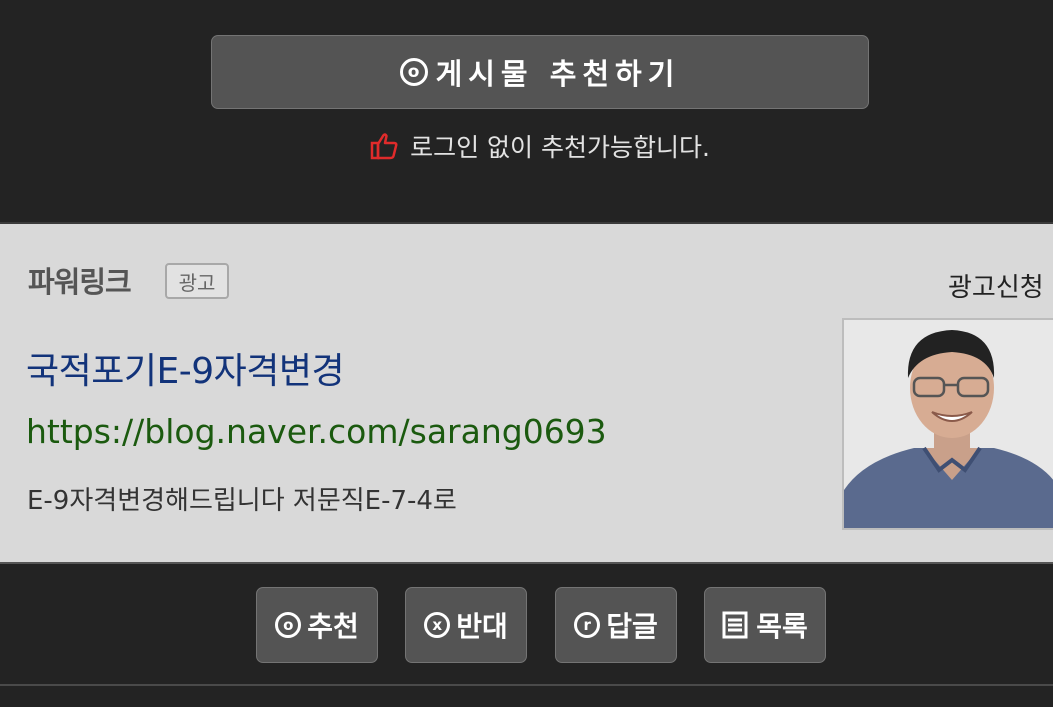 The image size is (1053, 707). Describe the element at coordinates (526, 685) in the screenshot. I see `divider` at that location.